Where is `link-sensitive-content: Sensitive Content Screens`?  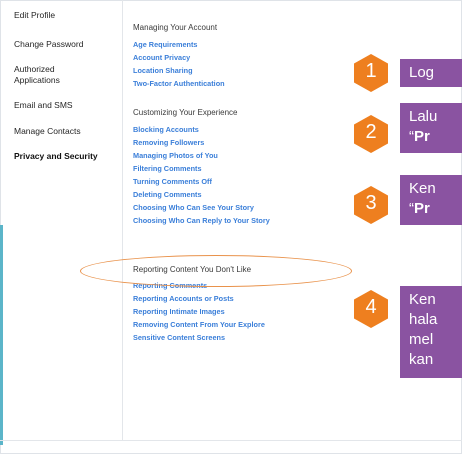 link-sensitive-content: Sensitive Content Screens is located at coordinates (179, 337).